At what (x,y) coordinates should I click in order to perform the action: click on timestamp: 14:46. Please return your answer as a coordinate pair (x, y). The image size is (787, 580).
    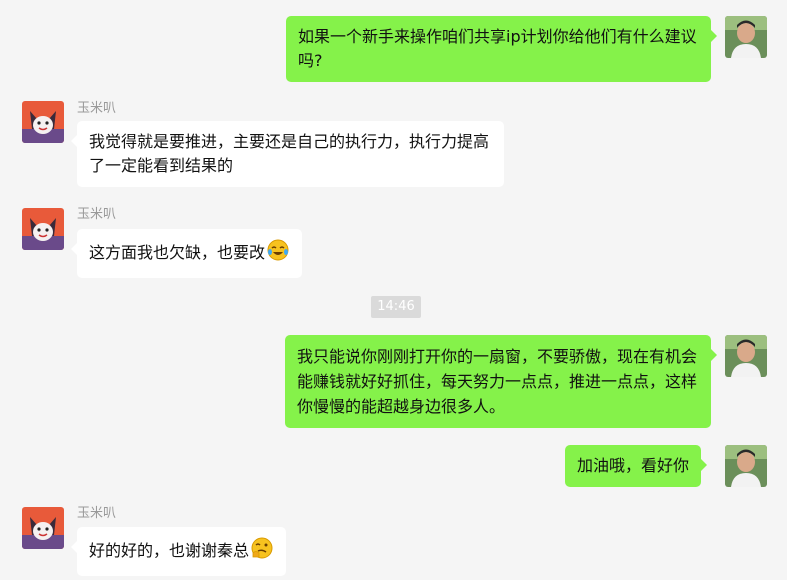
    Looking at the image, I should click on (396, 307).